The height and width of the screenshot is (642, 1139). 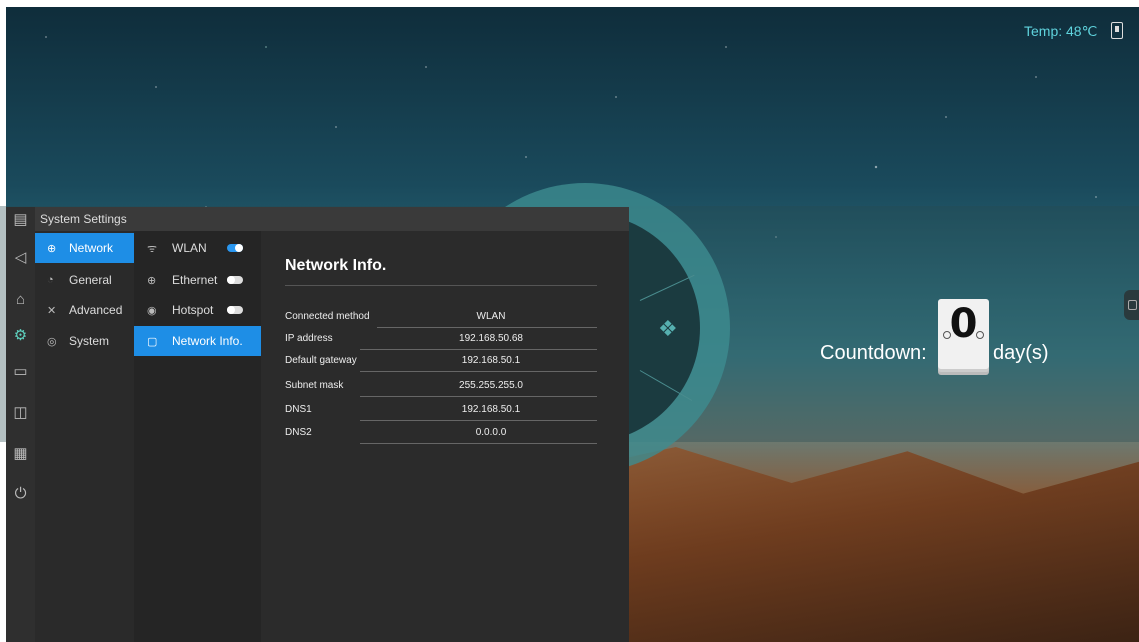 What do you see at coordinates (152, 280) in the screenshot?
I see `ethernet-icon: ⊕` at bounding box center [152, 280].